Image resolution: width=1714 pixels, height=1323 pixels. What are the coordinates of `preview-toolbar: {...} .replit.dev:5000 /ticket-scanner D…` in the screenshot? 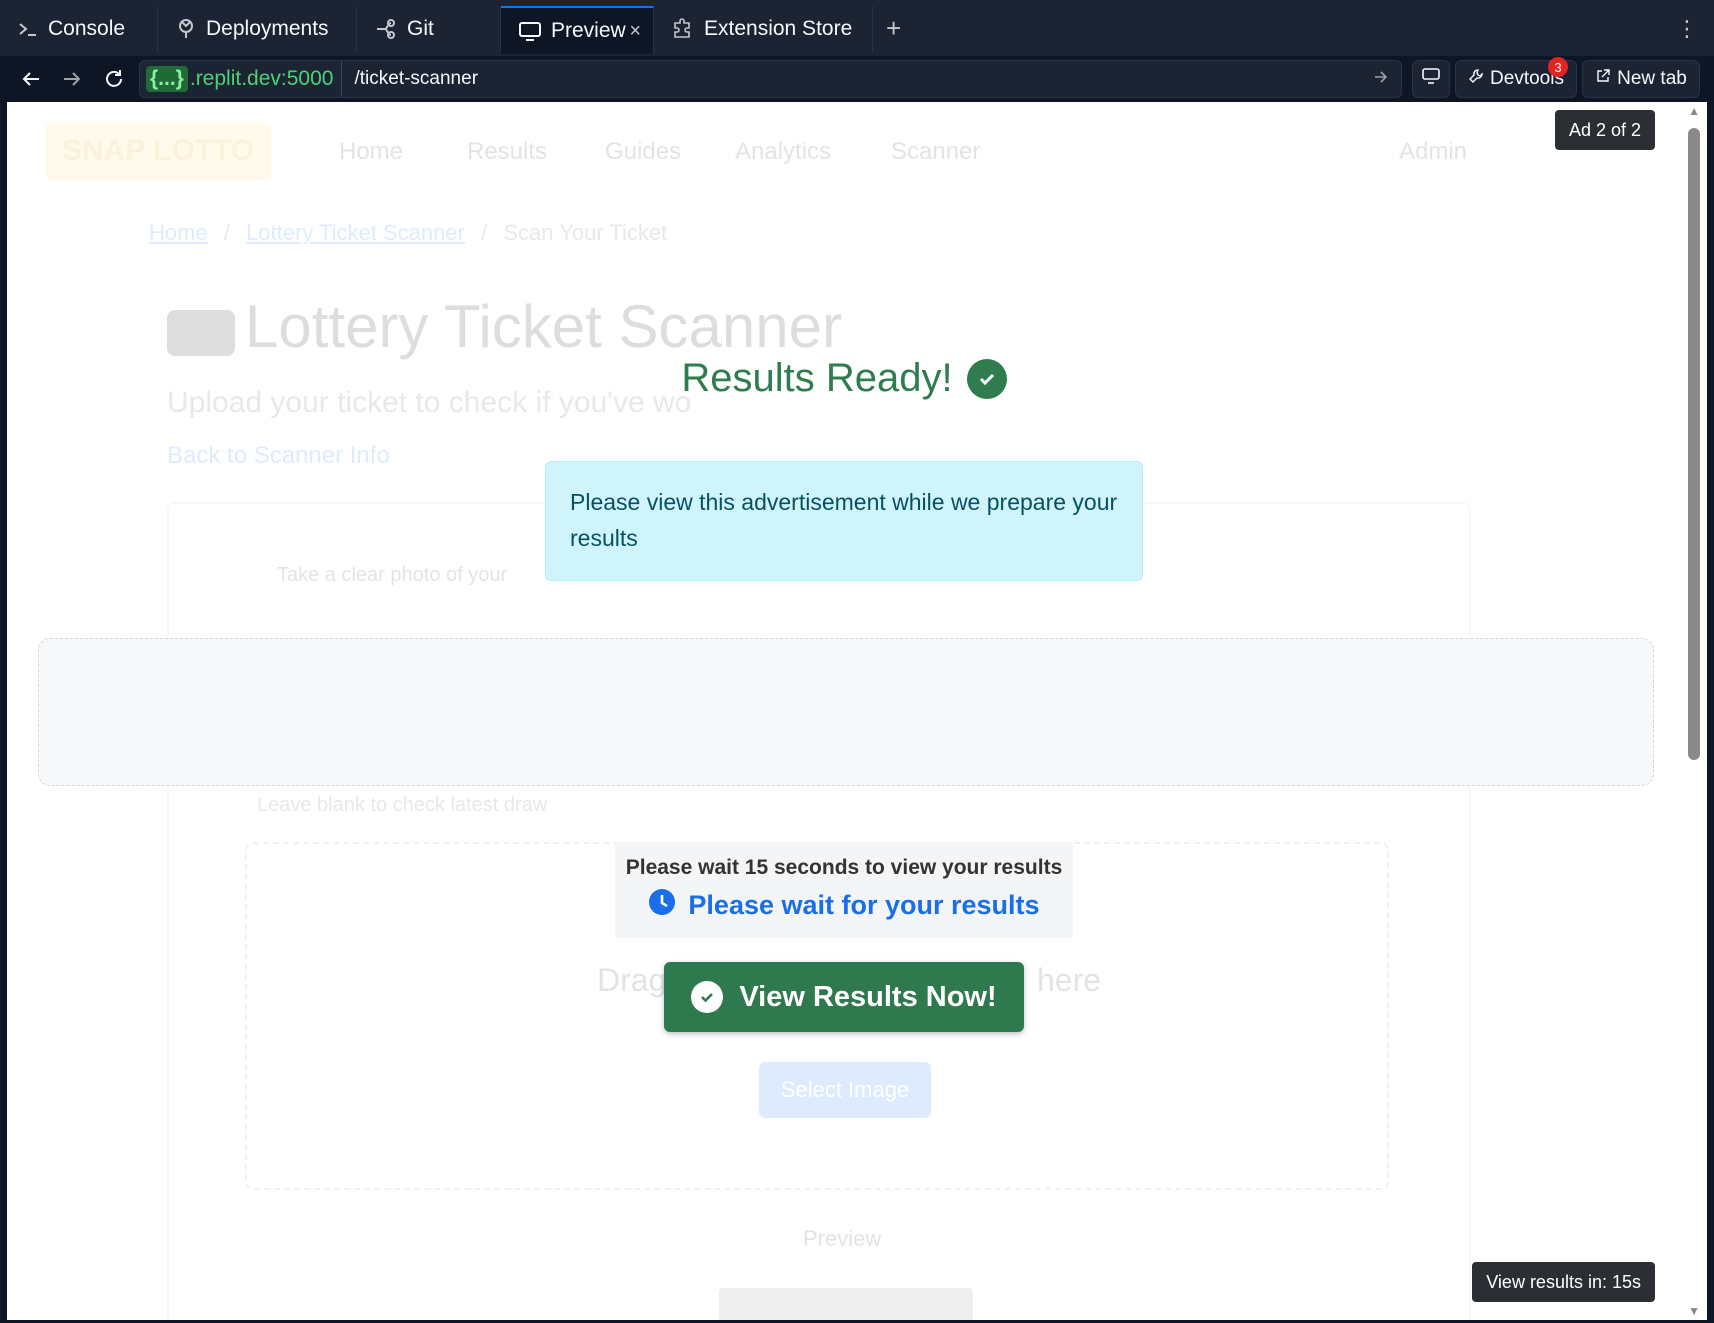 It's located at (857, 78).